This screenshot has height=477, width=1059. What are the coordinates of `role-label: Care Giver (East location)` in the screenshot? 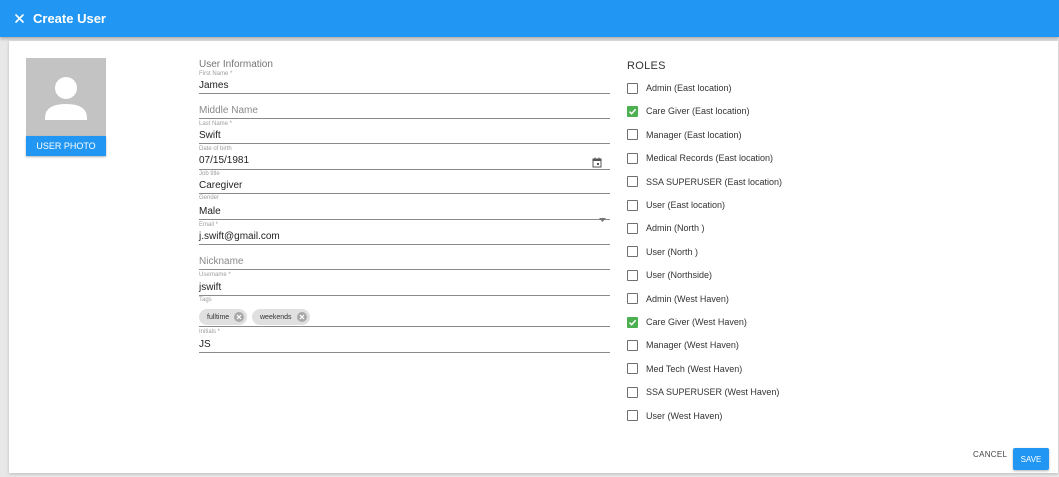 It's located at (698, 111).